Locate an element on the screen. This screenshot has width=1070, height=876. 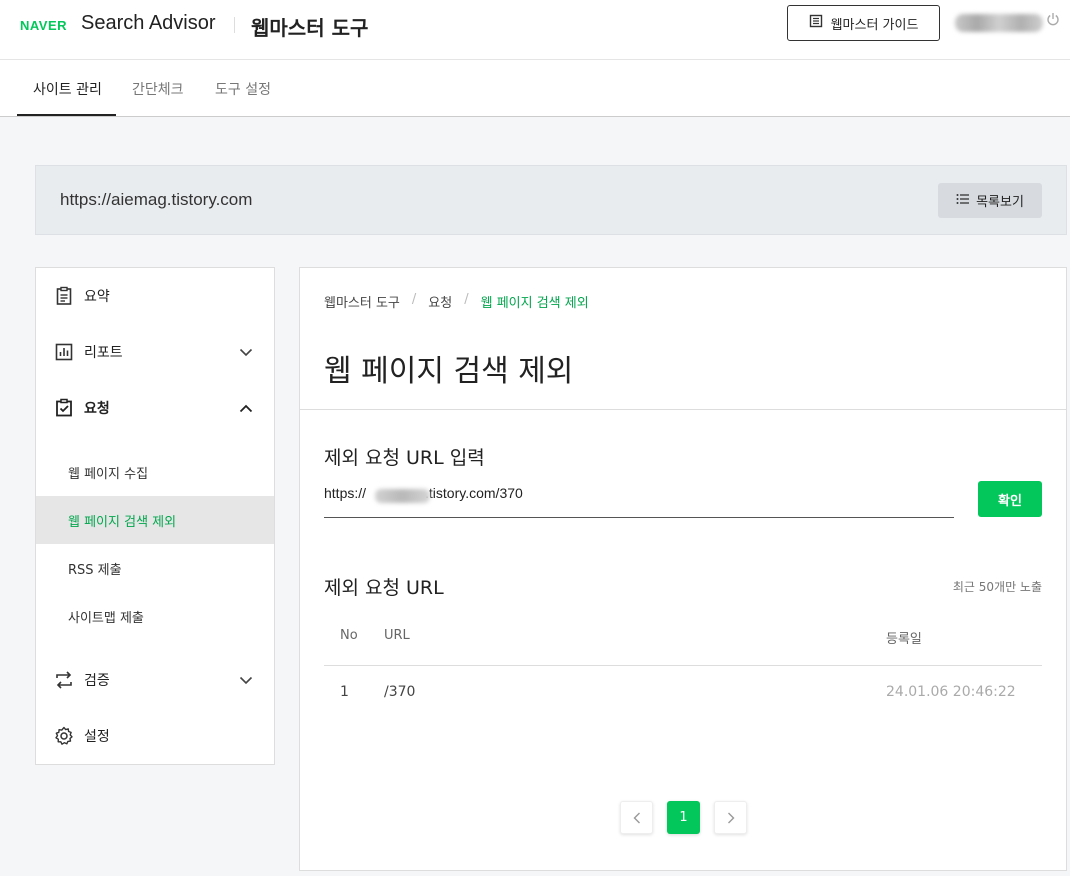
guide-label: 웹마스터 가이드 is located at coordinates (874, 25).